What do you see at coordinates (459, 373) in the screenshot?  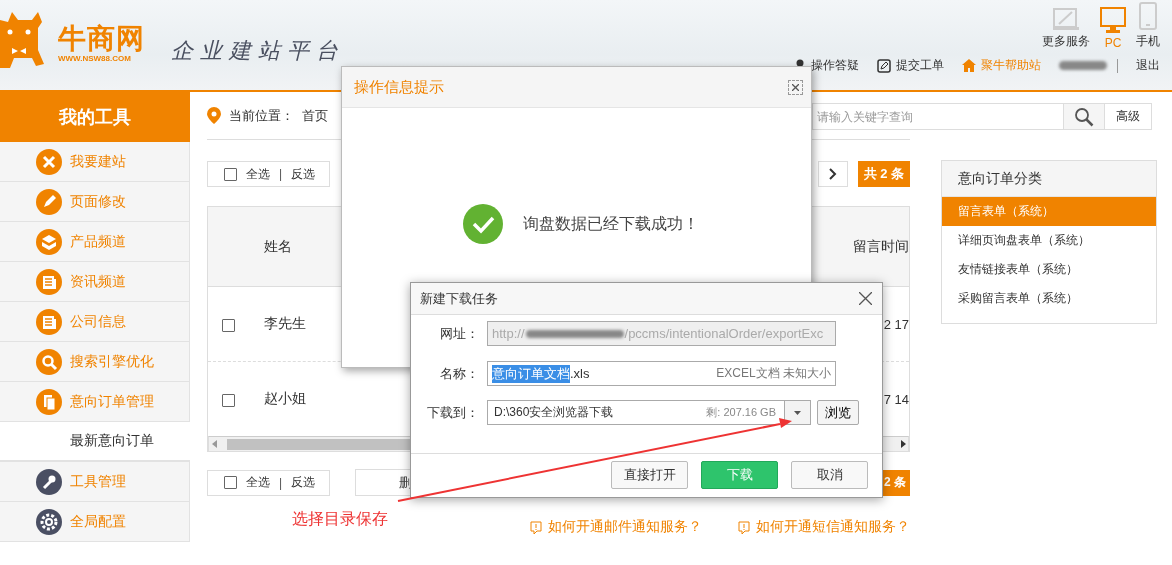 I see `field-label: 名称：` at bounding box center [459, 373].